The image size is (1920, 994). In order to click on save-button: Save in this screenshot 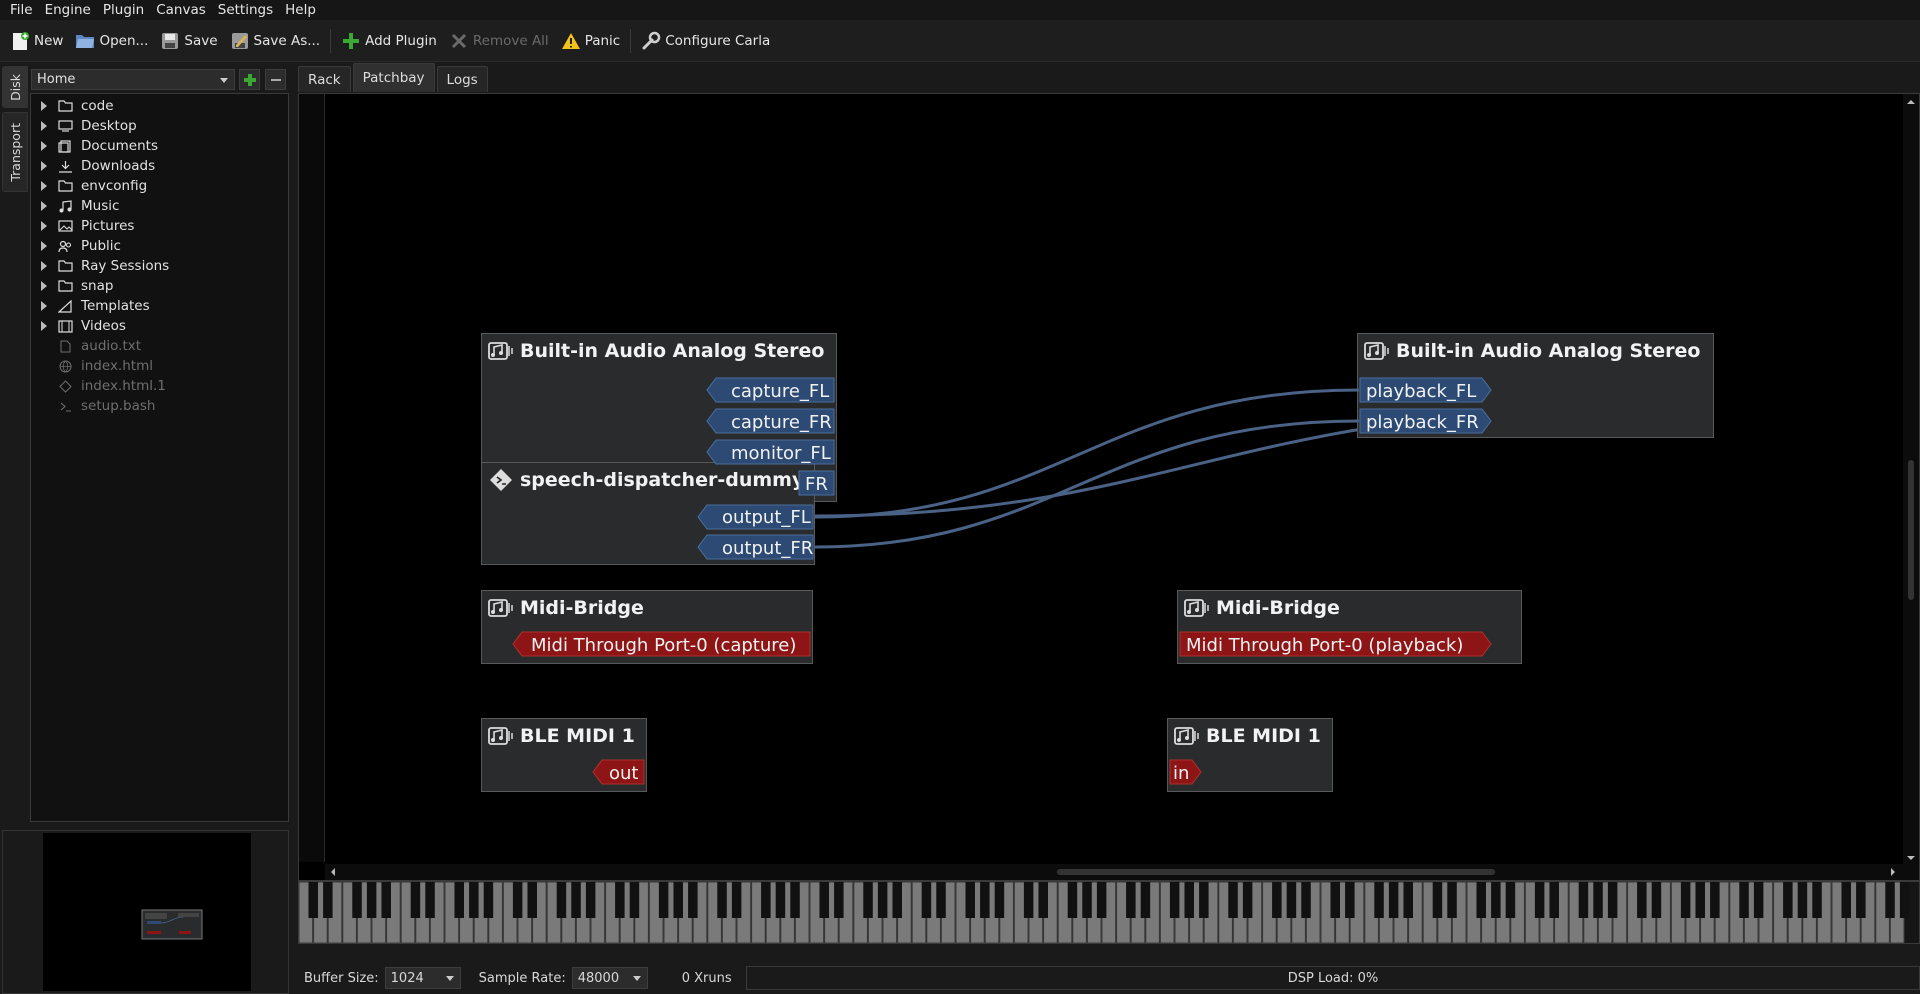, I will do `click(188, 41)`.